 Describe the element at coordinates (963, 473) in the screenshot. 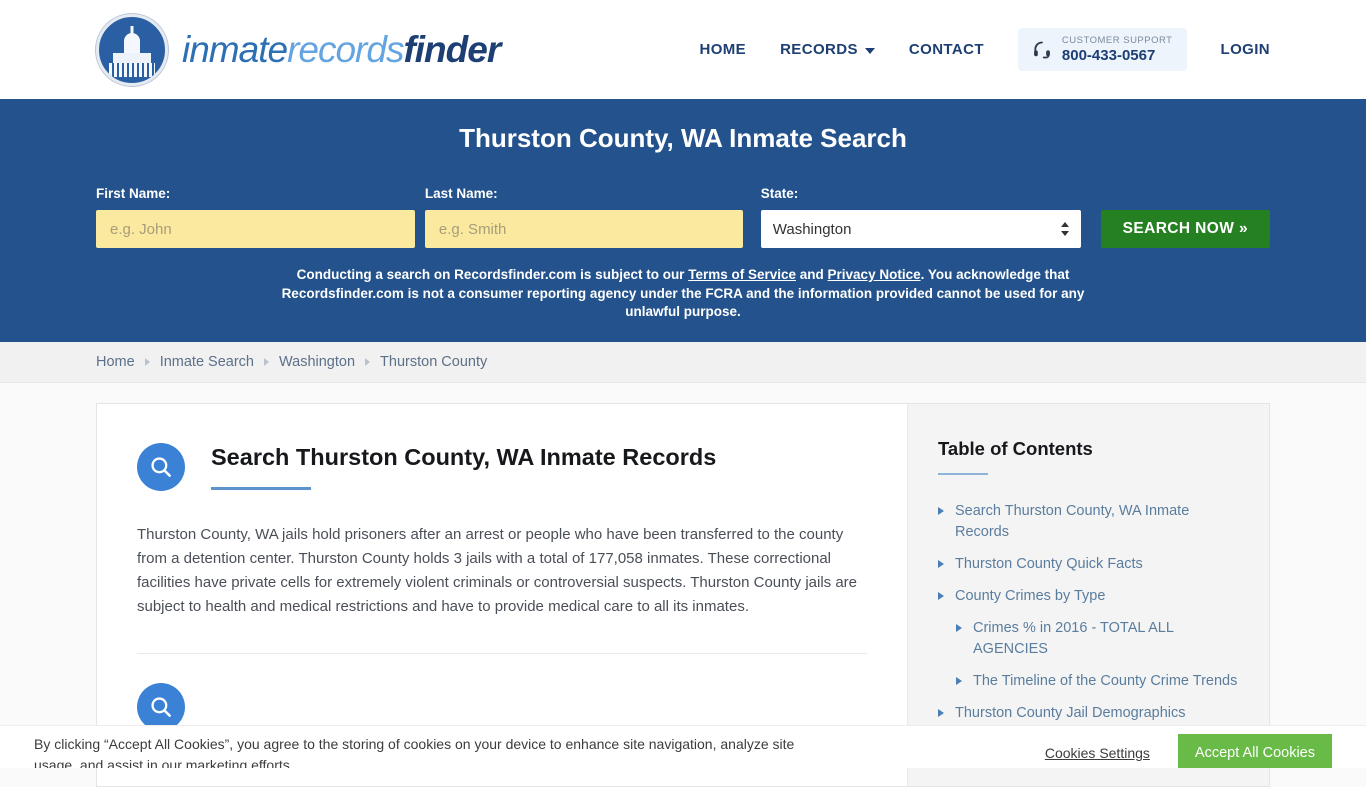

I see `toc-accent-bar` at that location.